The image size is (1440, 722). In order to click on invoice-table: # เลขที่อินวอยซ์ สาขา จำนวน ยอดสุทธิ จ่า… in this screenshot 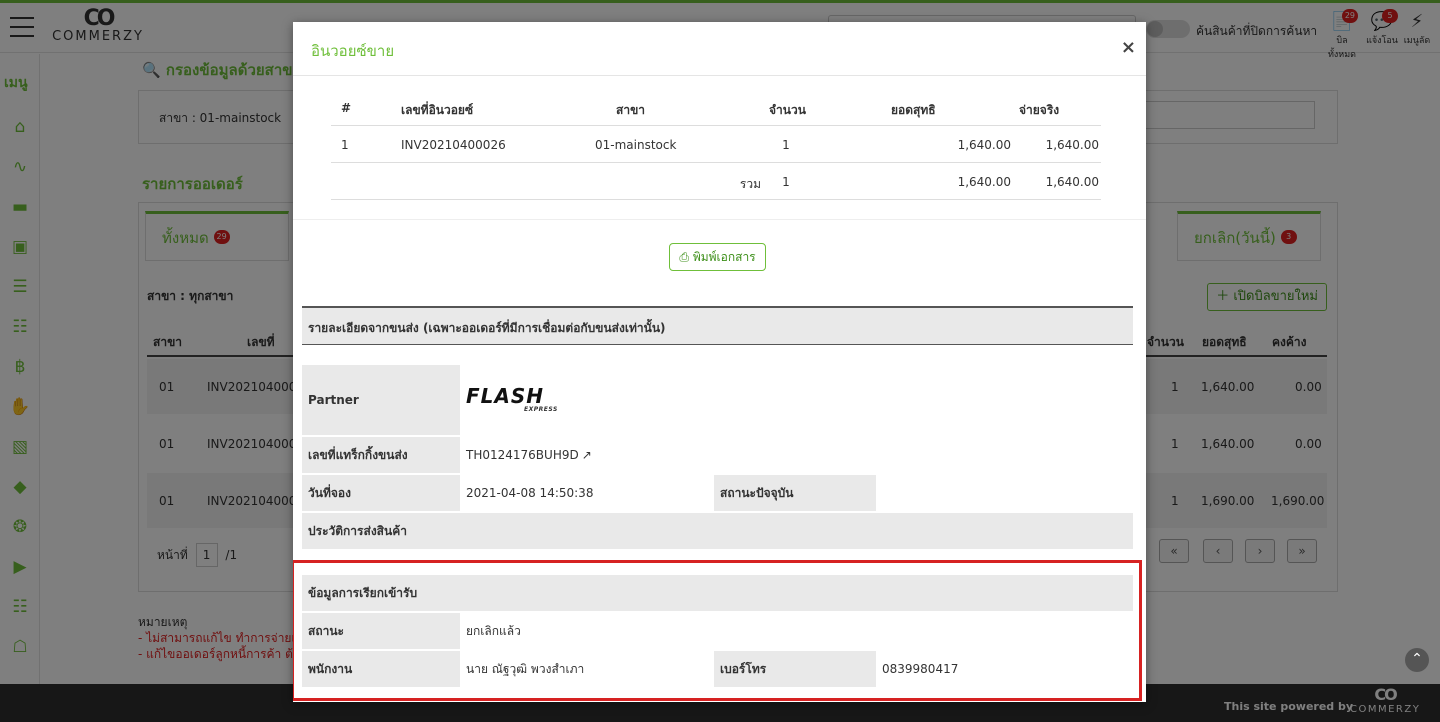, I will do `click(716, 144)`.